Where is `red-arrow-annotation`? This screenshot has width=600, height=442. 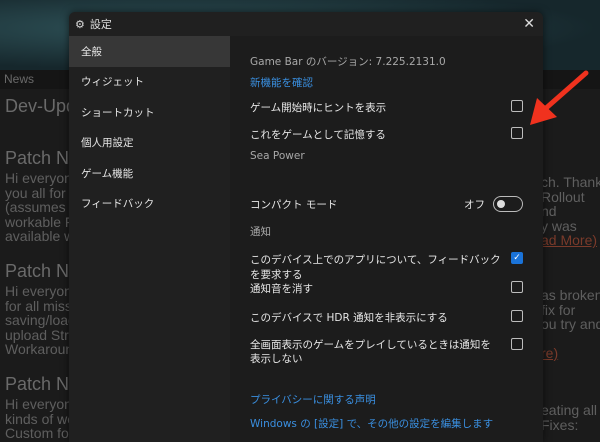 red-arrow-annotation is located at coordinates (559, 97).